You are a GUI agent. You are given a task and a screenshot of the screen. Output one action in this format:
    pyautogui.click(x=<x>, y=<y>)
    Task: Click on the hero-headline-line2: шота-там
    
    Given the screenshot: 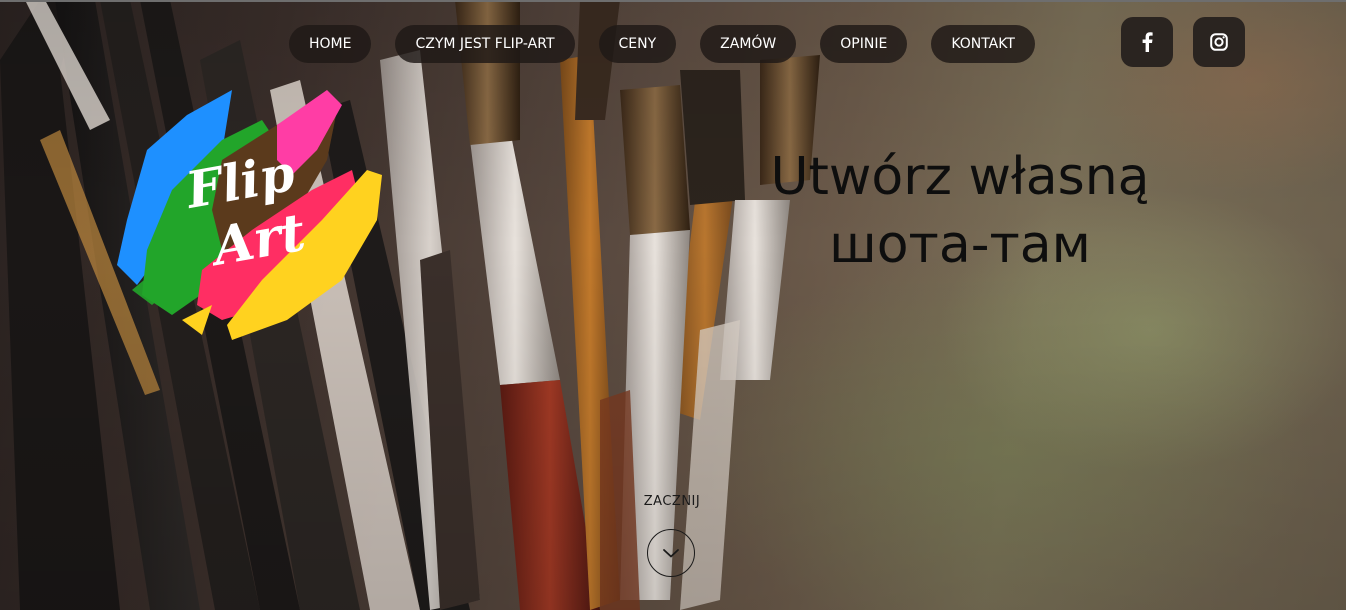 What is the action you would take?
    pyautogui.click(x=960, y=245)
    